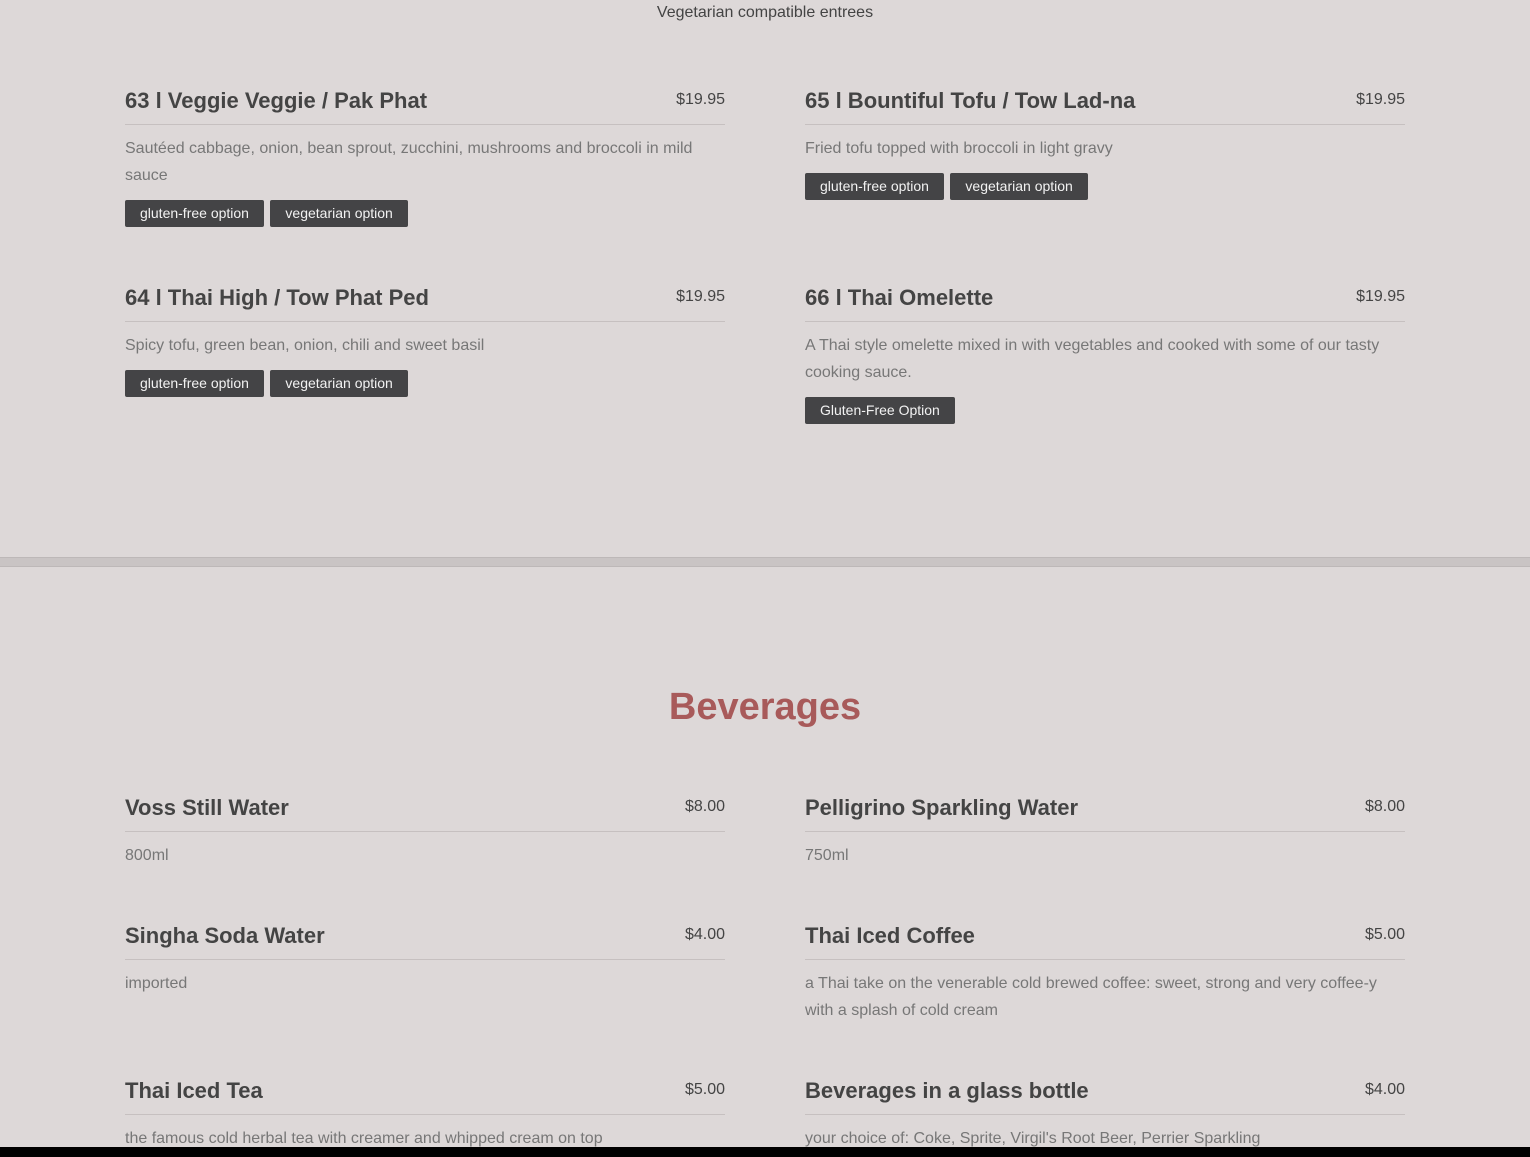 Image resolution: width=1530 pixels, height=1157 pixels. What do you see at coordinates (827, 855) in the screenshot?
I see `menu-item-description: 750ml` at bounding box center [827, 855].